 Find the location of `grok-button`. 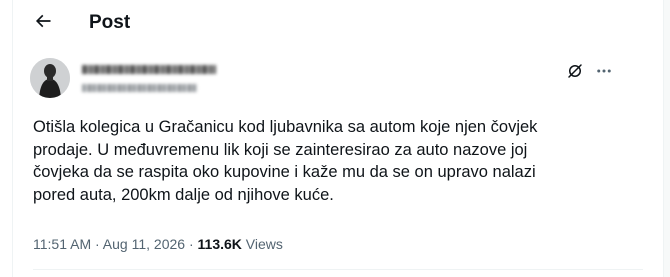

grok-button is located at coordinates (575, 73).